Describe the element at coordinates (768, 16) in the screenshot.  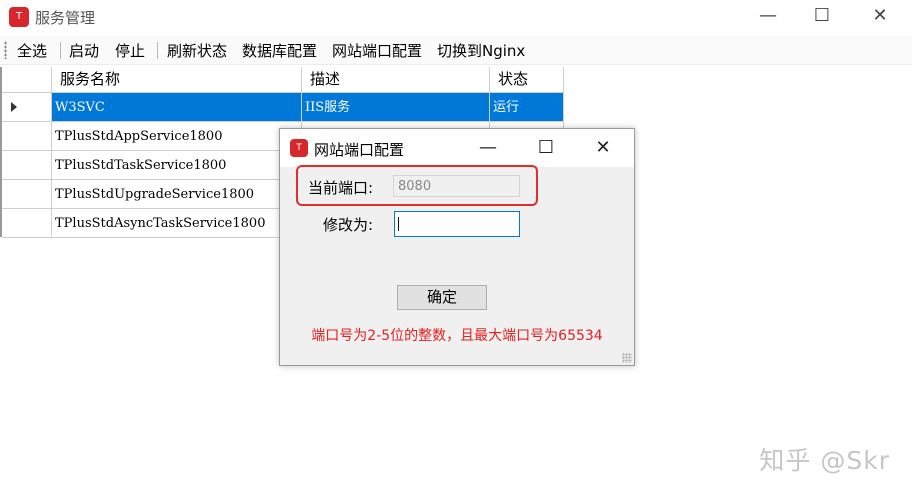
I see `minimize-button: —` at that location.